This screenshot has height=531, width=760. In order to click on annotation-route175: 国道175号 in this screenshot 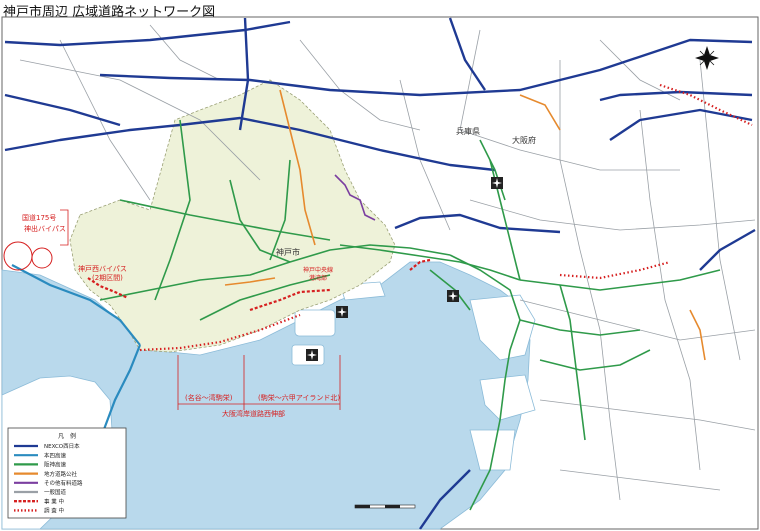, I will do `click(39, 217)`.